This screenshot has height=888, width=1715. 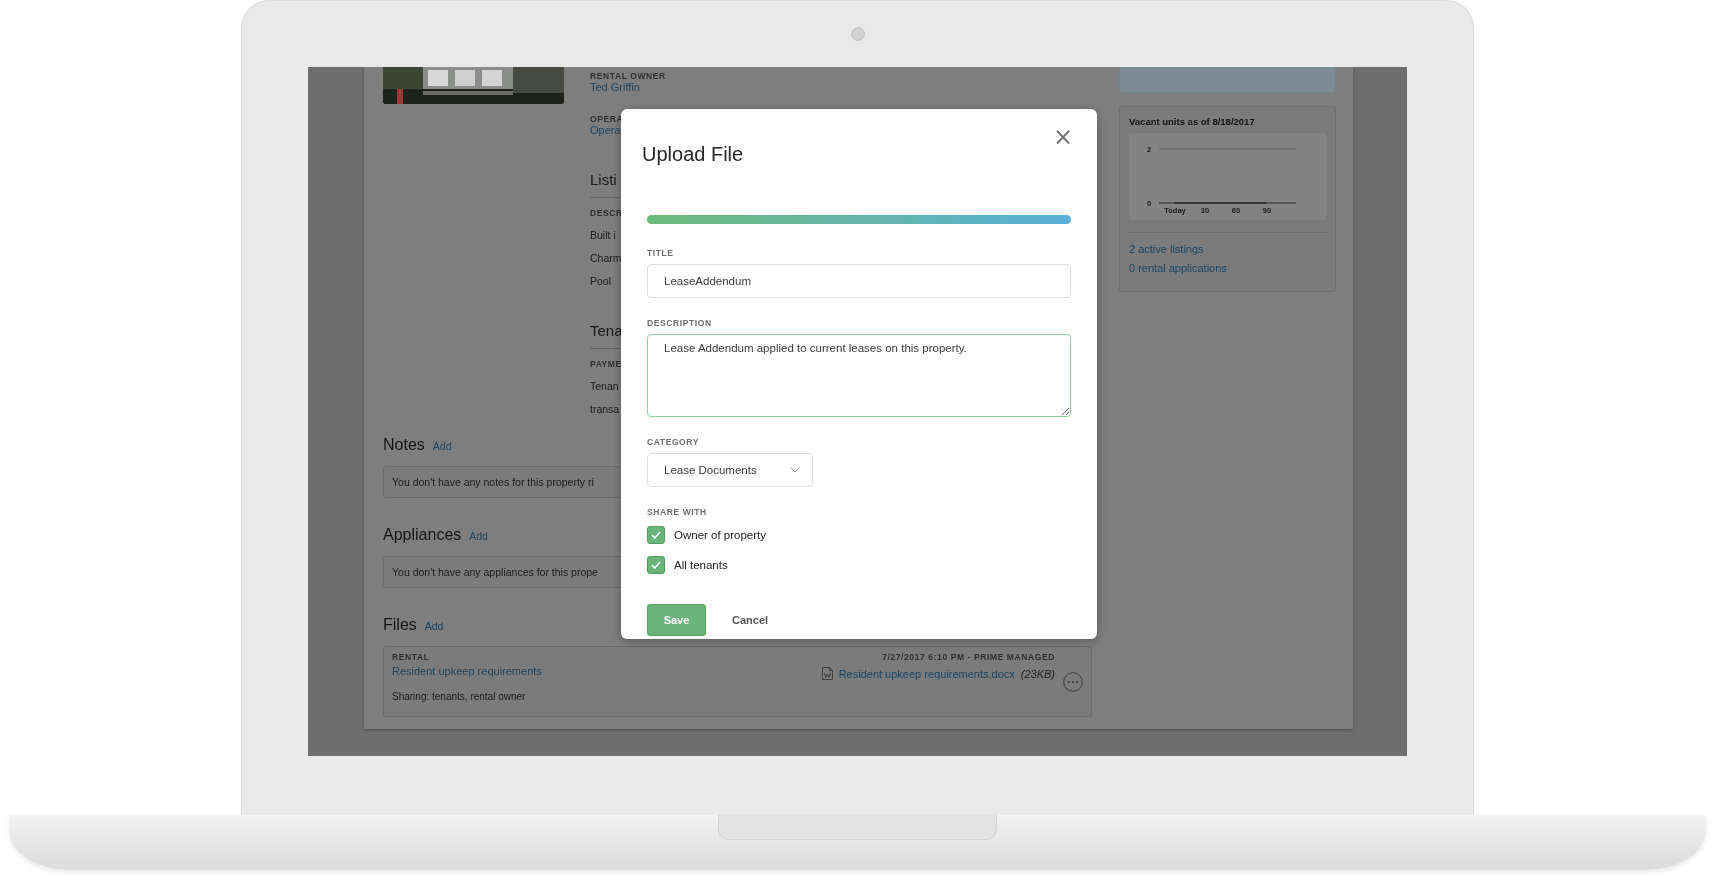 What do you see at coordinates (400, 625) in the screenshot?
I see `section-heading: Files` at bounding box center [400, 625].